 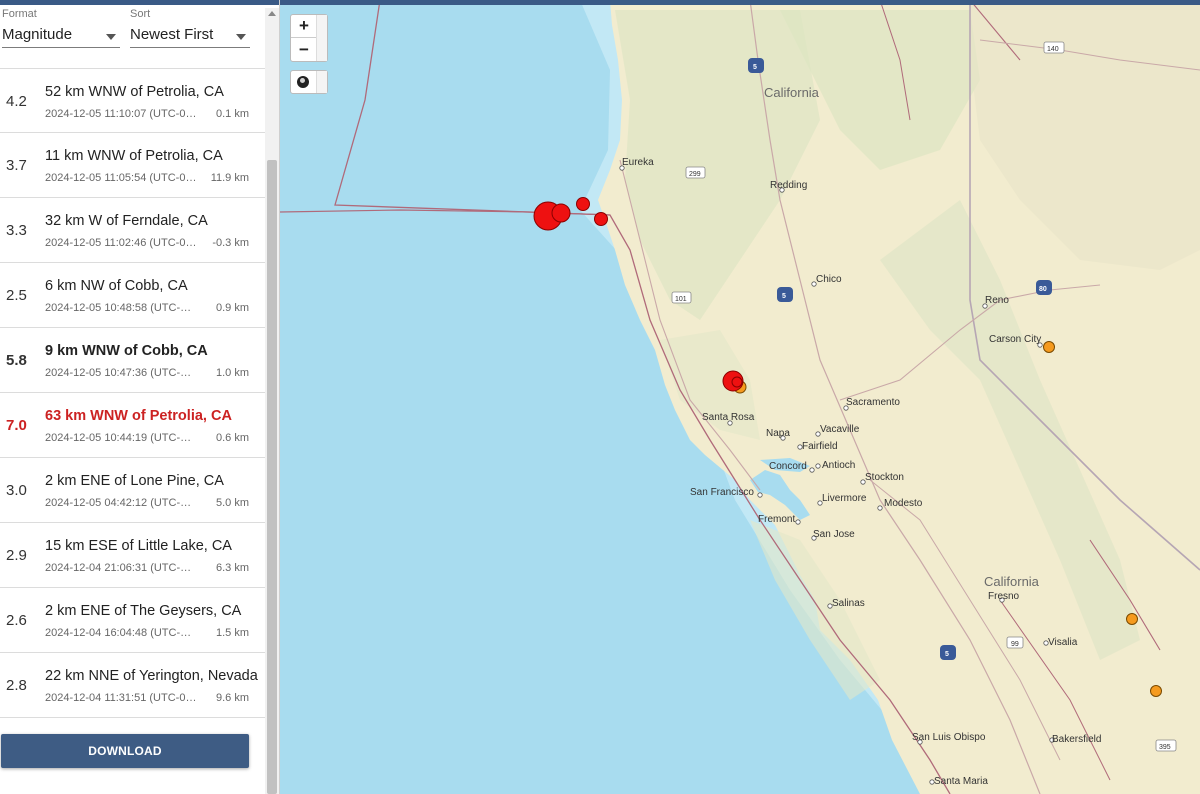 I want to click on panel-top-border, so click(x=139, y=2).